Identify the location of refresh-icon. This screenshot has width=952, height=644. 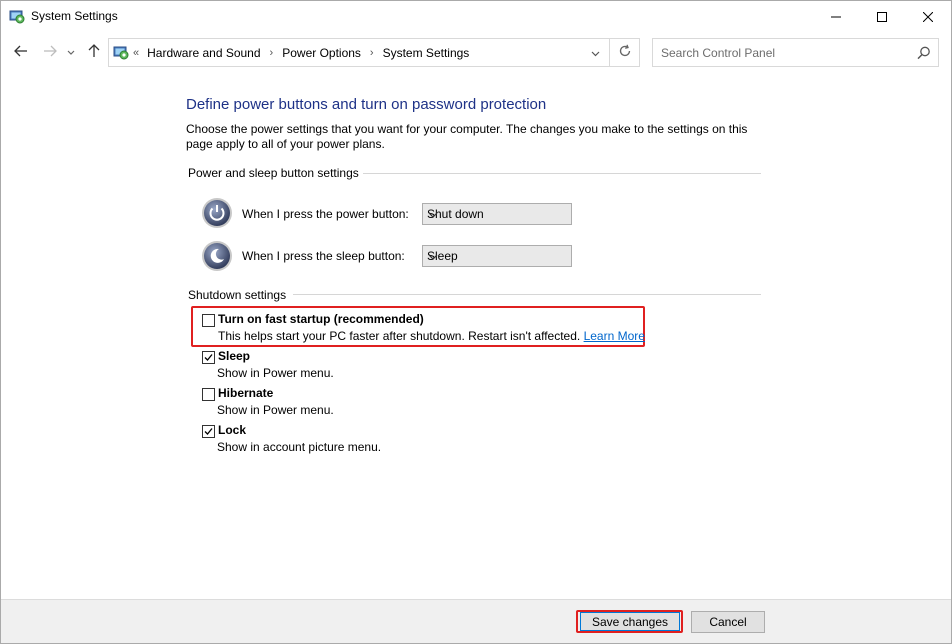
(625, 52).